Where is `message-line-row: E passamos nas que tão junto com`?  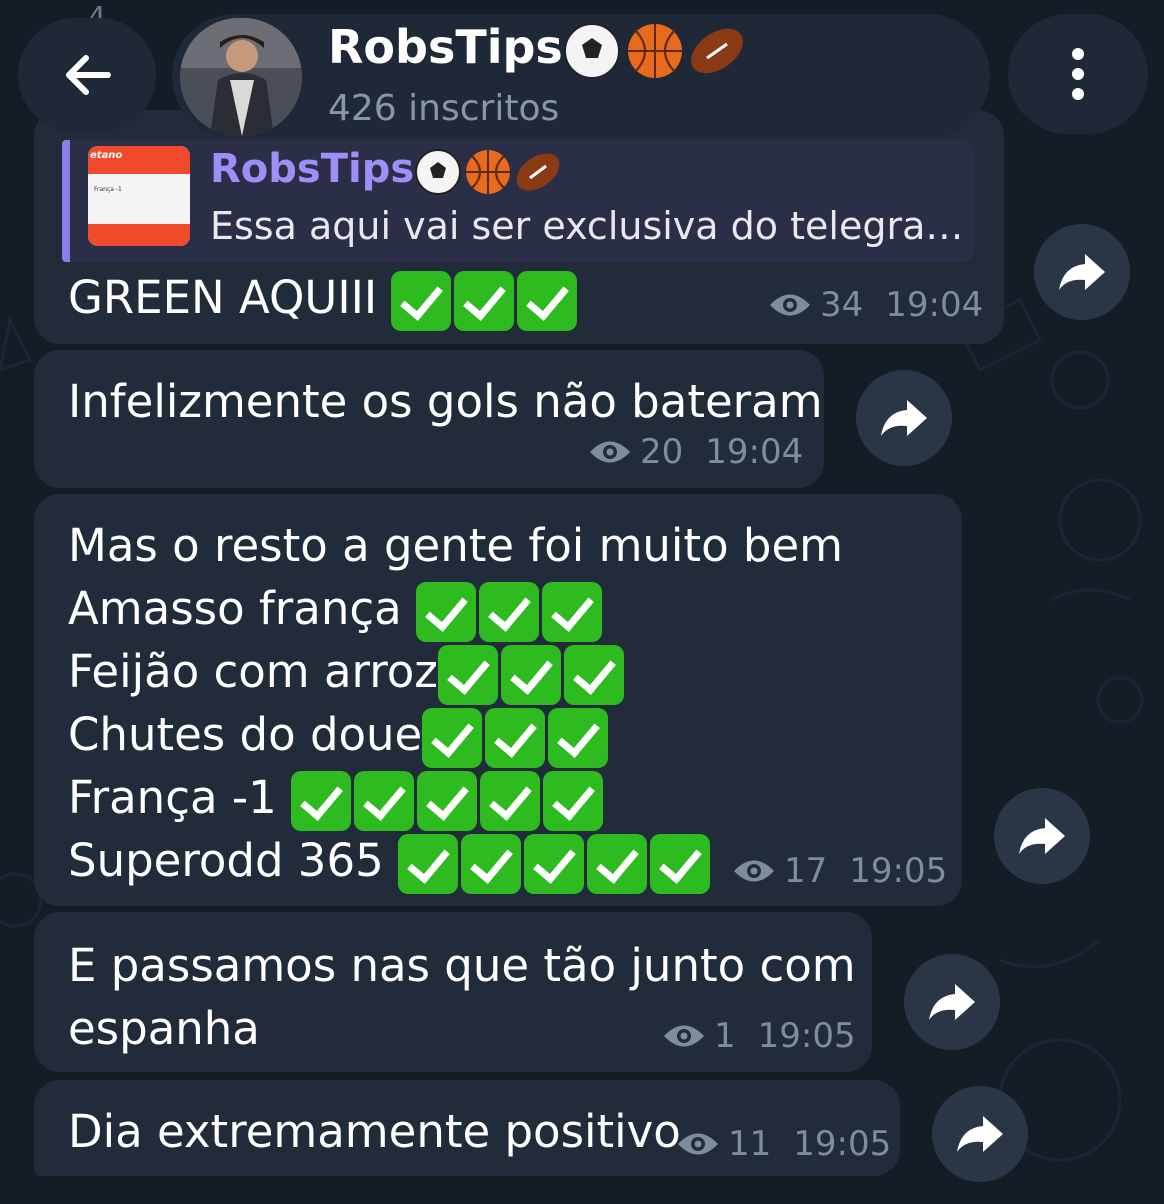
message-line-row: E passamos nas que tão junto com is located at coordinates (462, 965).